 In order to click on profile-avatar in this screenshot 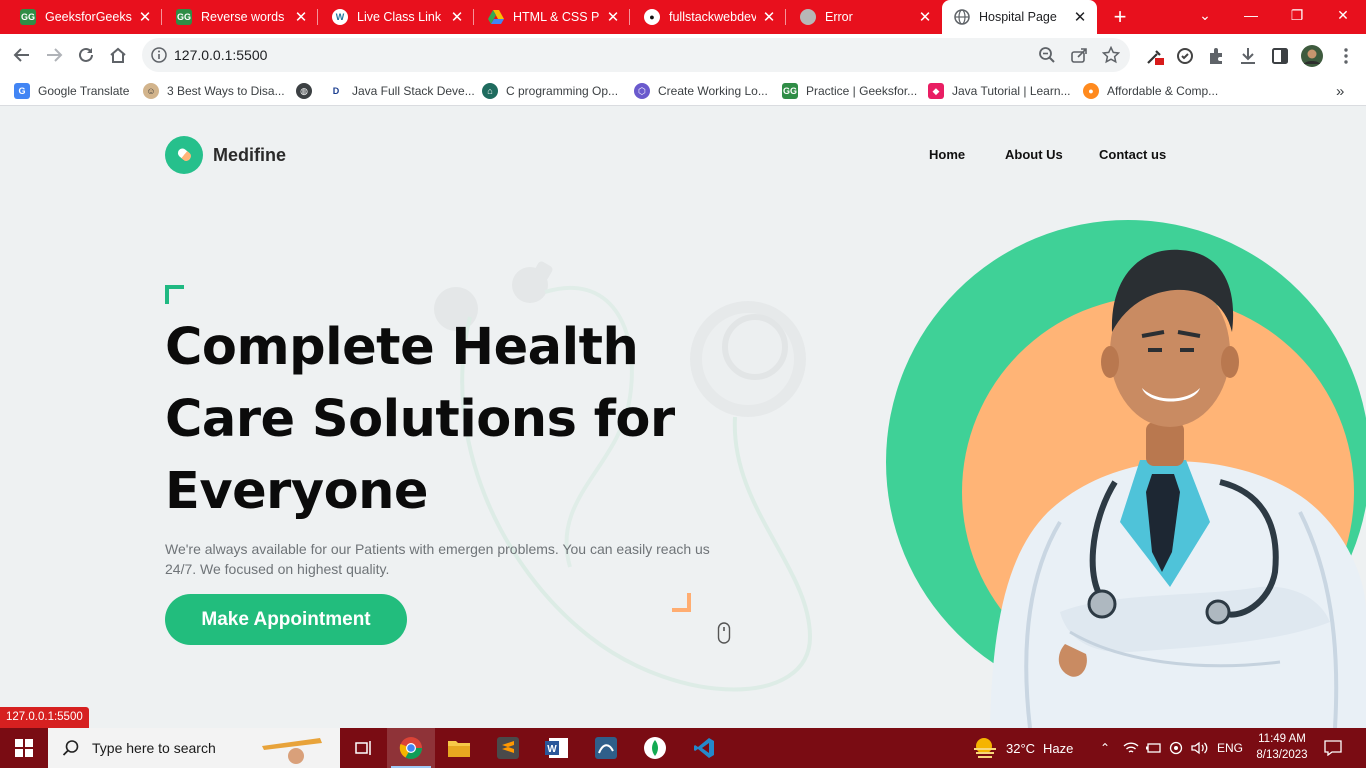, I will do `click(1312, 56)`.